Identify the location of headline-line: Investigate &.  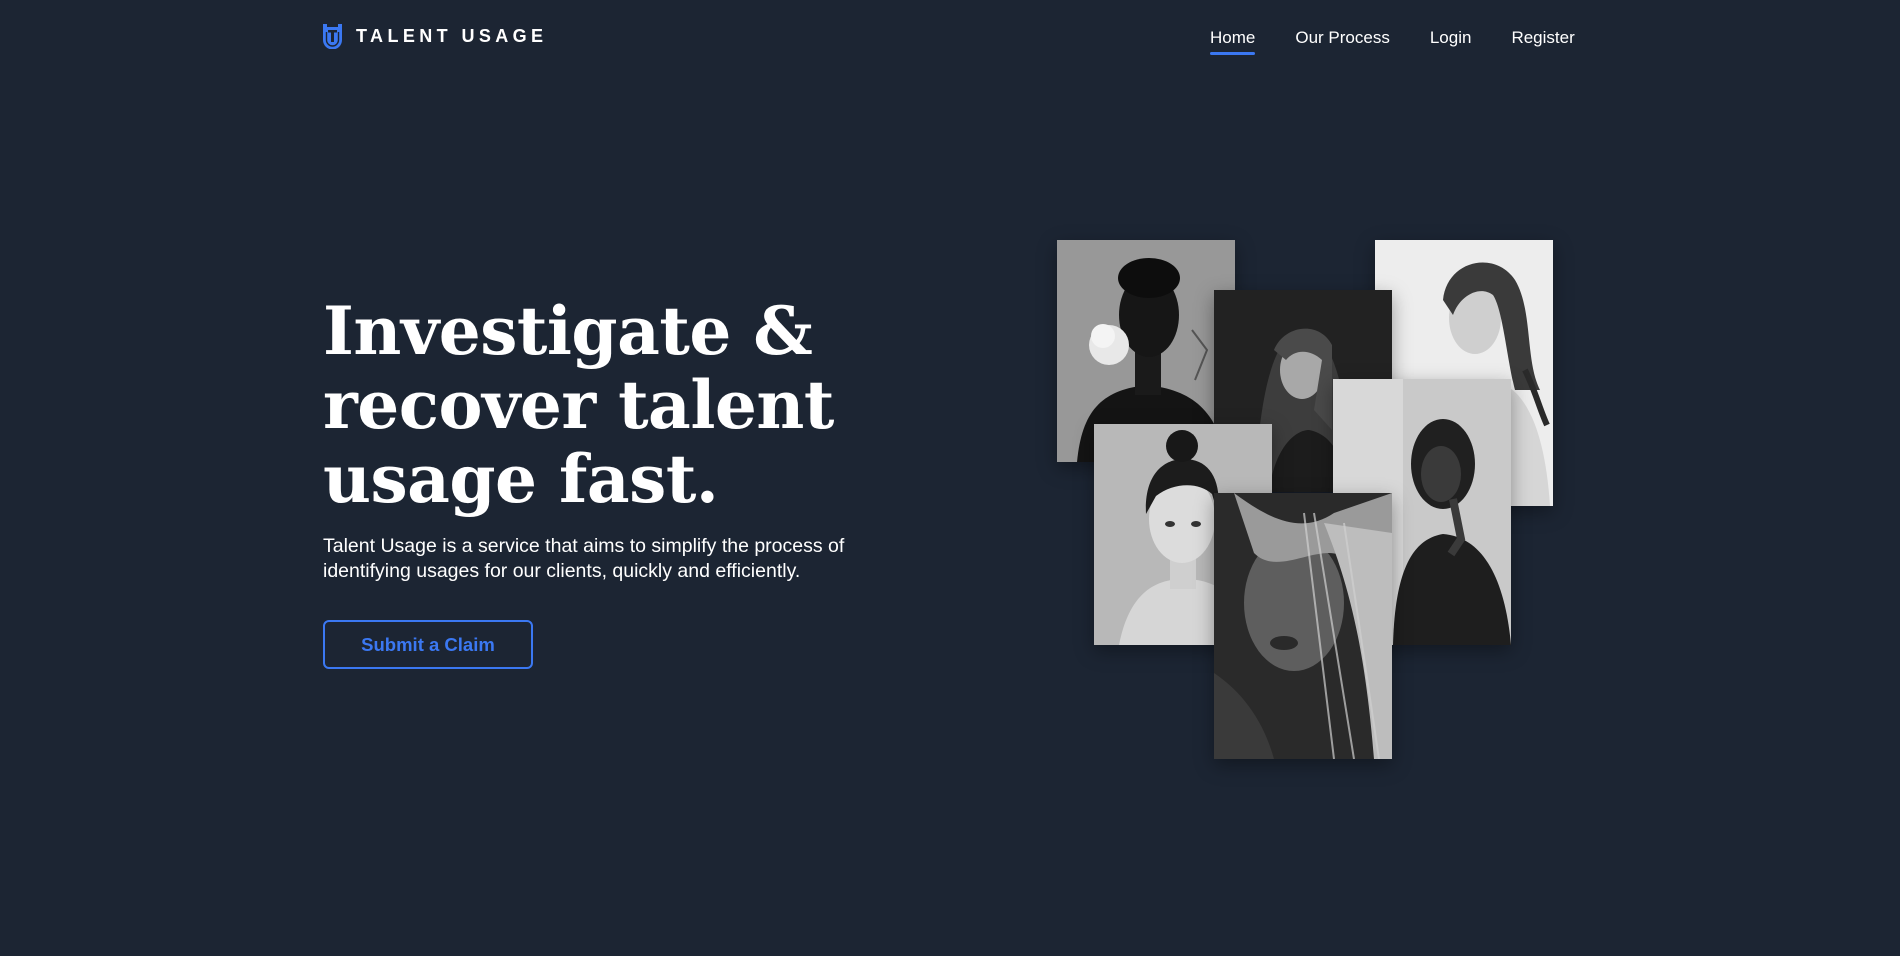
(568, 331).